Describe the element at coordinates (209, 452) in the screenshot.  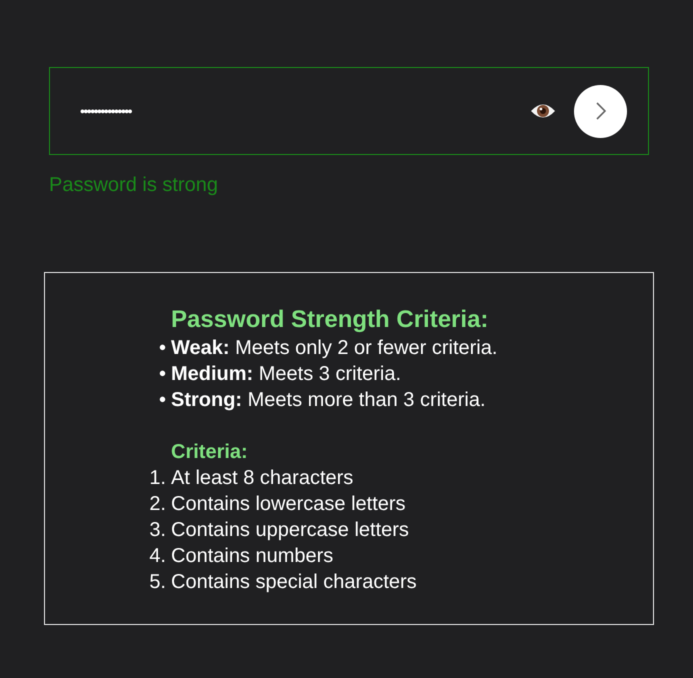
I see `section-heading: Criteria:` at that location.